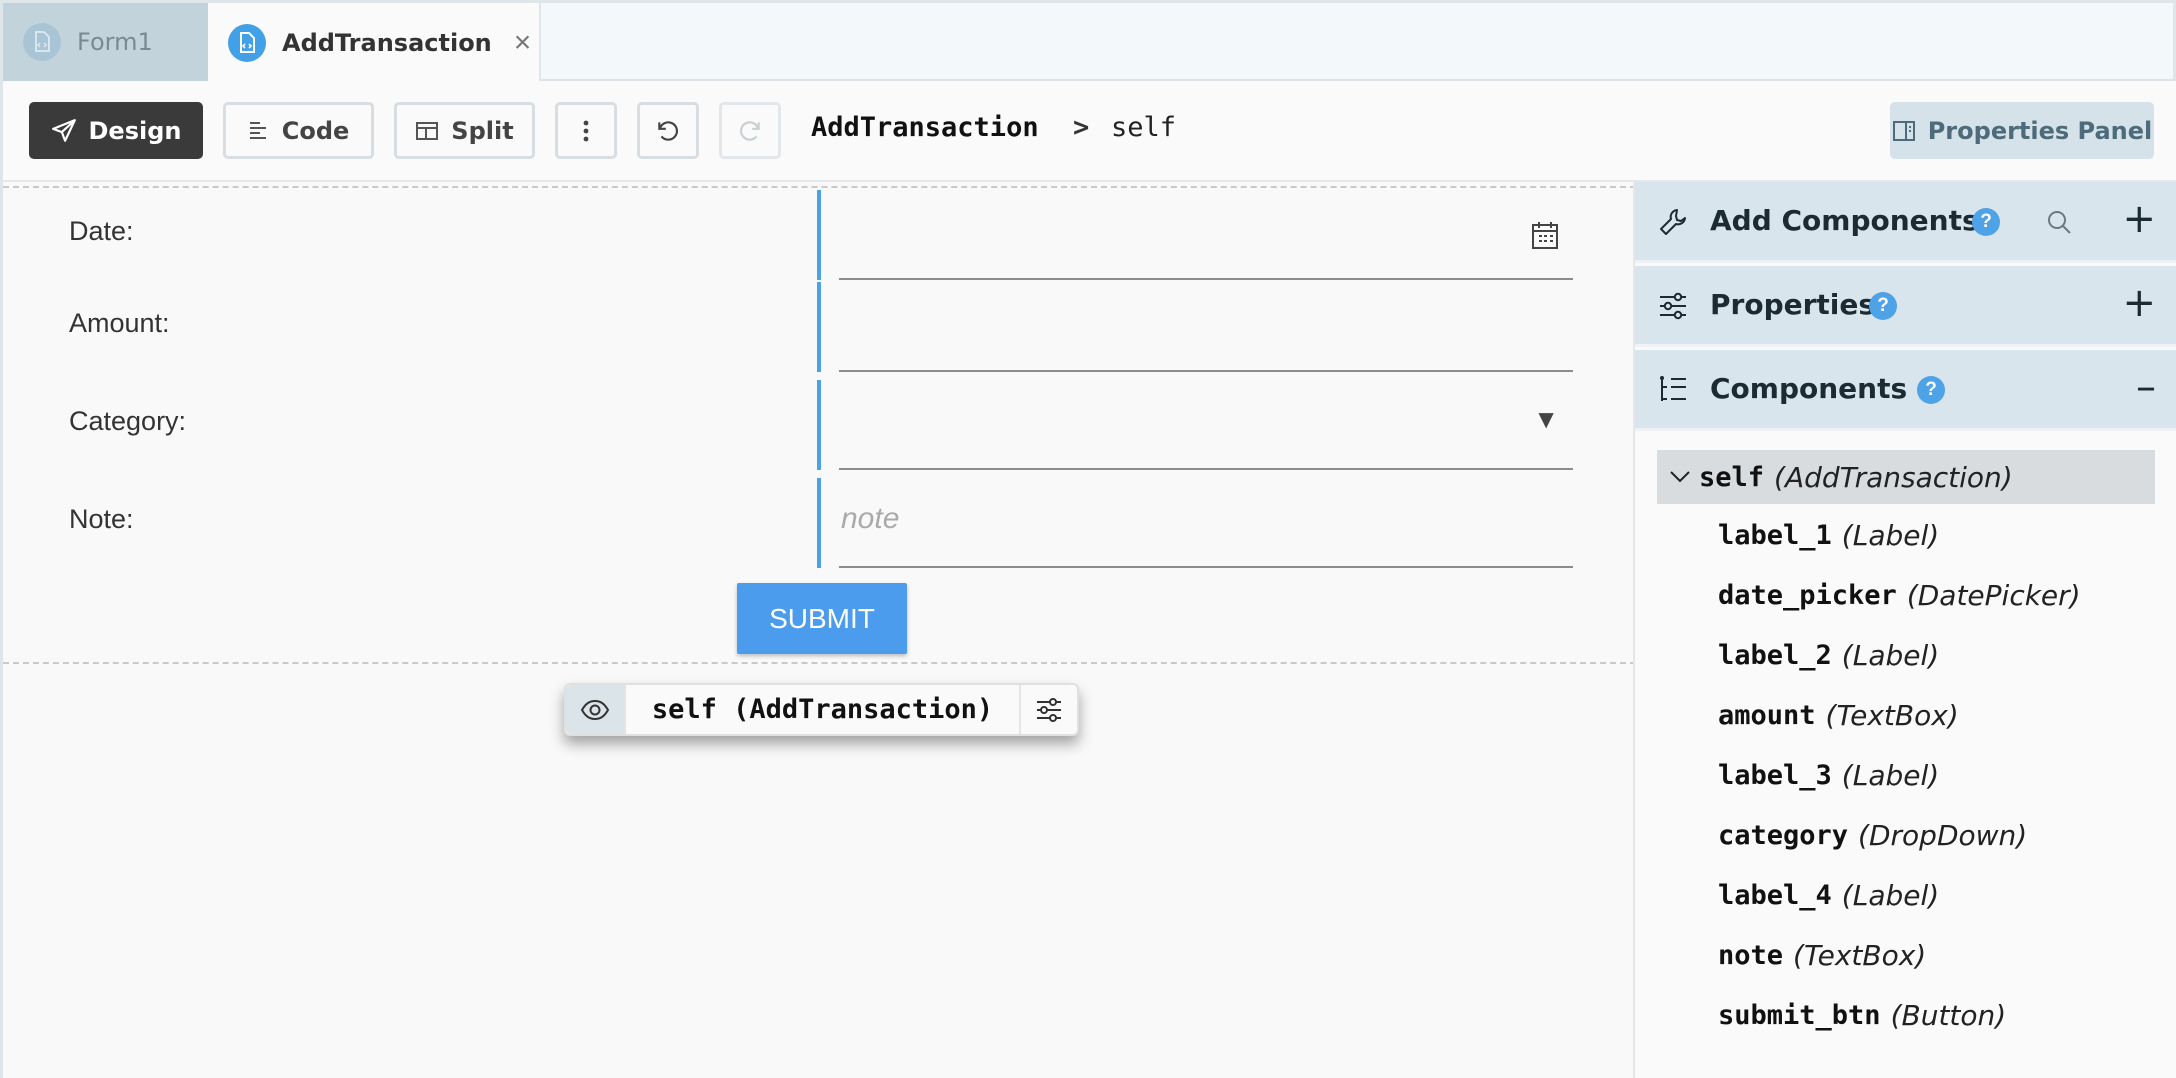  What do you see at coordinates (427, 130) in the screenshot?
I see `split-view-icon` at bounding box center [427, 130].